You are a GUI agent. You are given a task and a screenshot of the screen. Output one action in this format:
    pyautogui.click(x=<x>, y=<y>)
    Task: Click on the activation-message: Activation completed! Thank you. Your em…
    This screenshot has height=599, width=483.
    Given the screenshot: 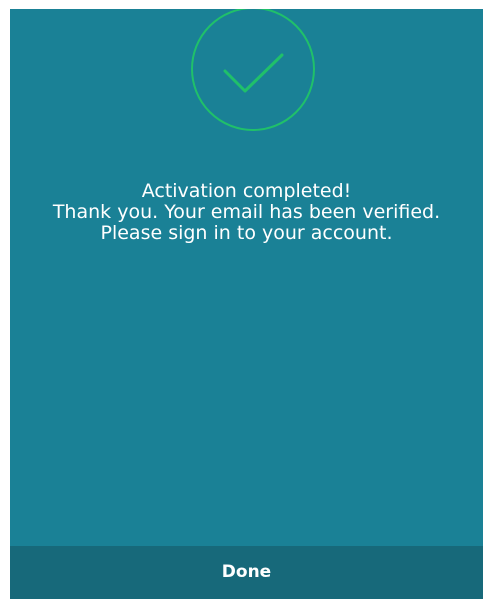 What is the action you would take?
    pyautogui.click(x=246, y=212)
    